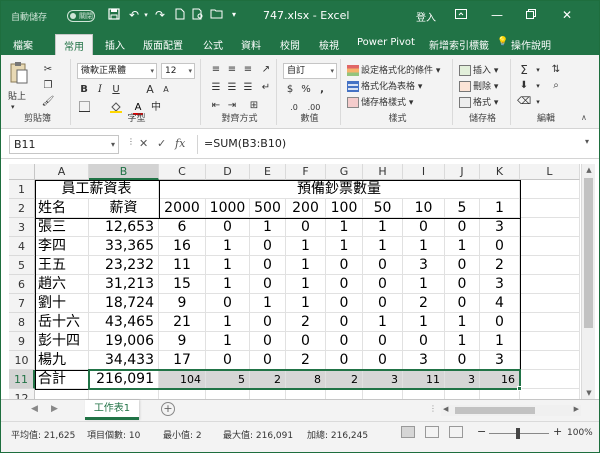  I want to click on column-header-h: H, so click(383, 172).